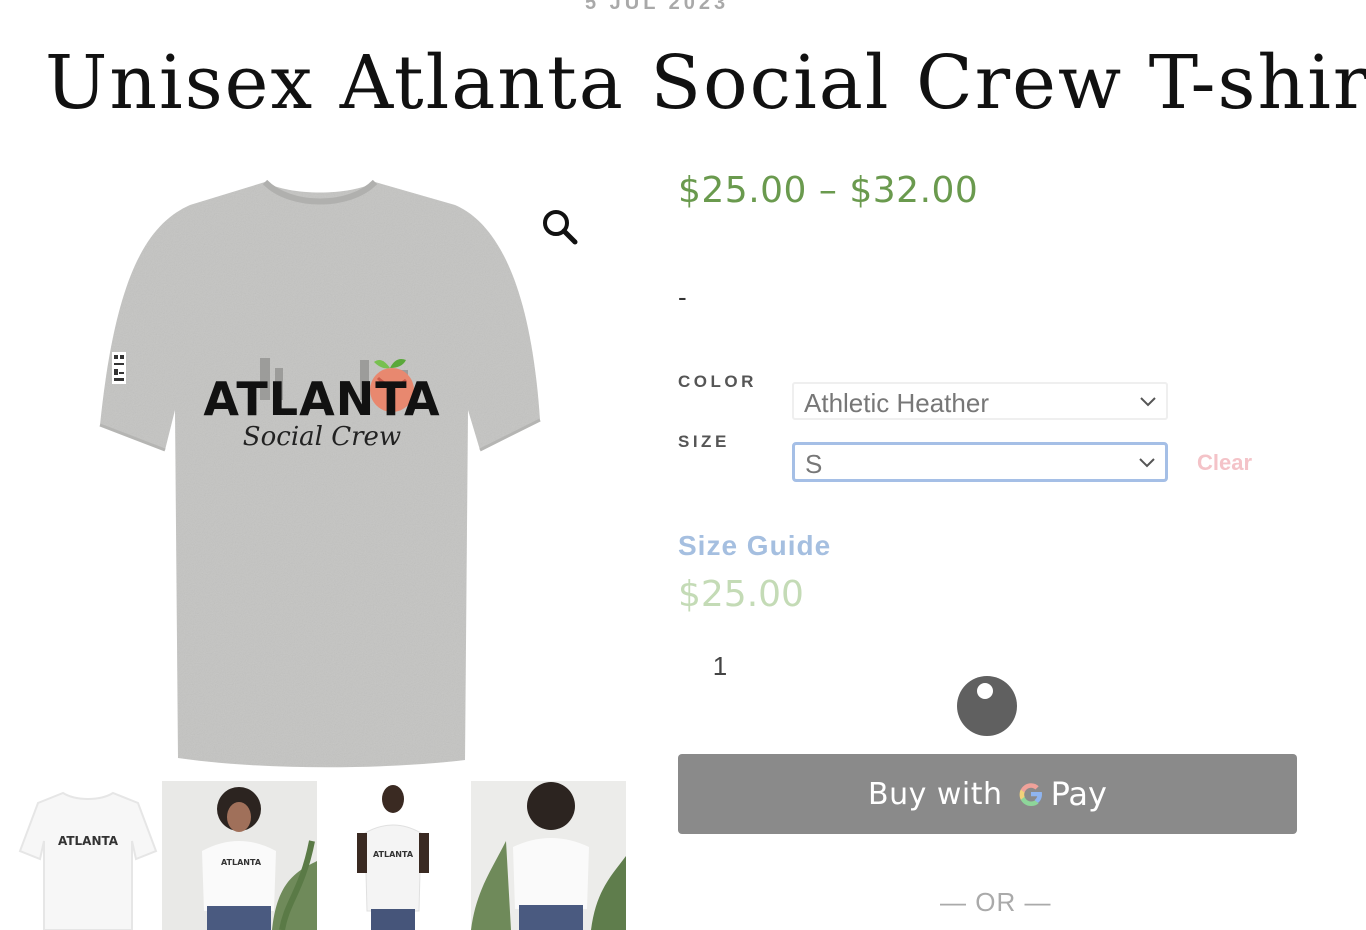 The width and height of the screenshot is (1366, 930). What do you see at coordinates (814, 464) in the screenshot?
I see `size-select-value: S` at bounding box center [814, 464].